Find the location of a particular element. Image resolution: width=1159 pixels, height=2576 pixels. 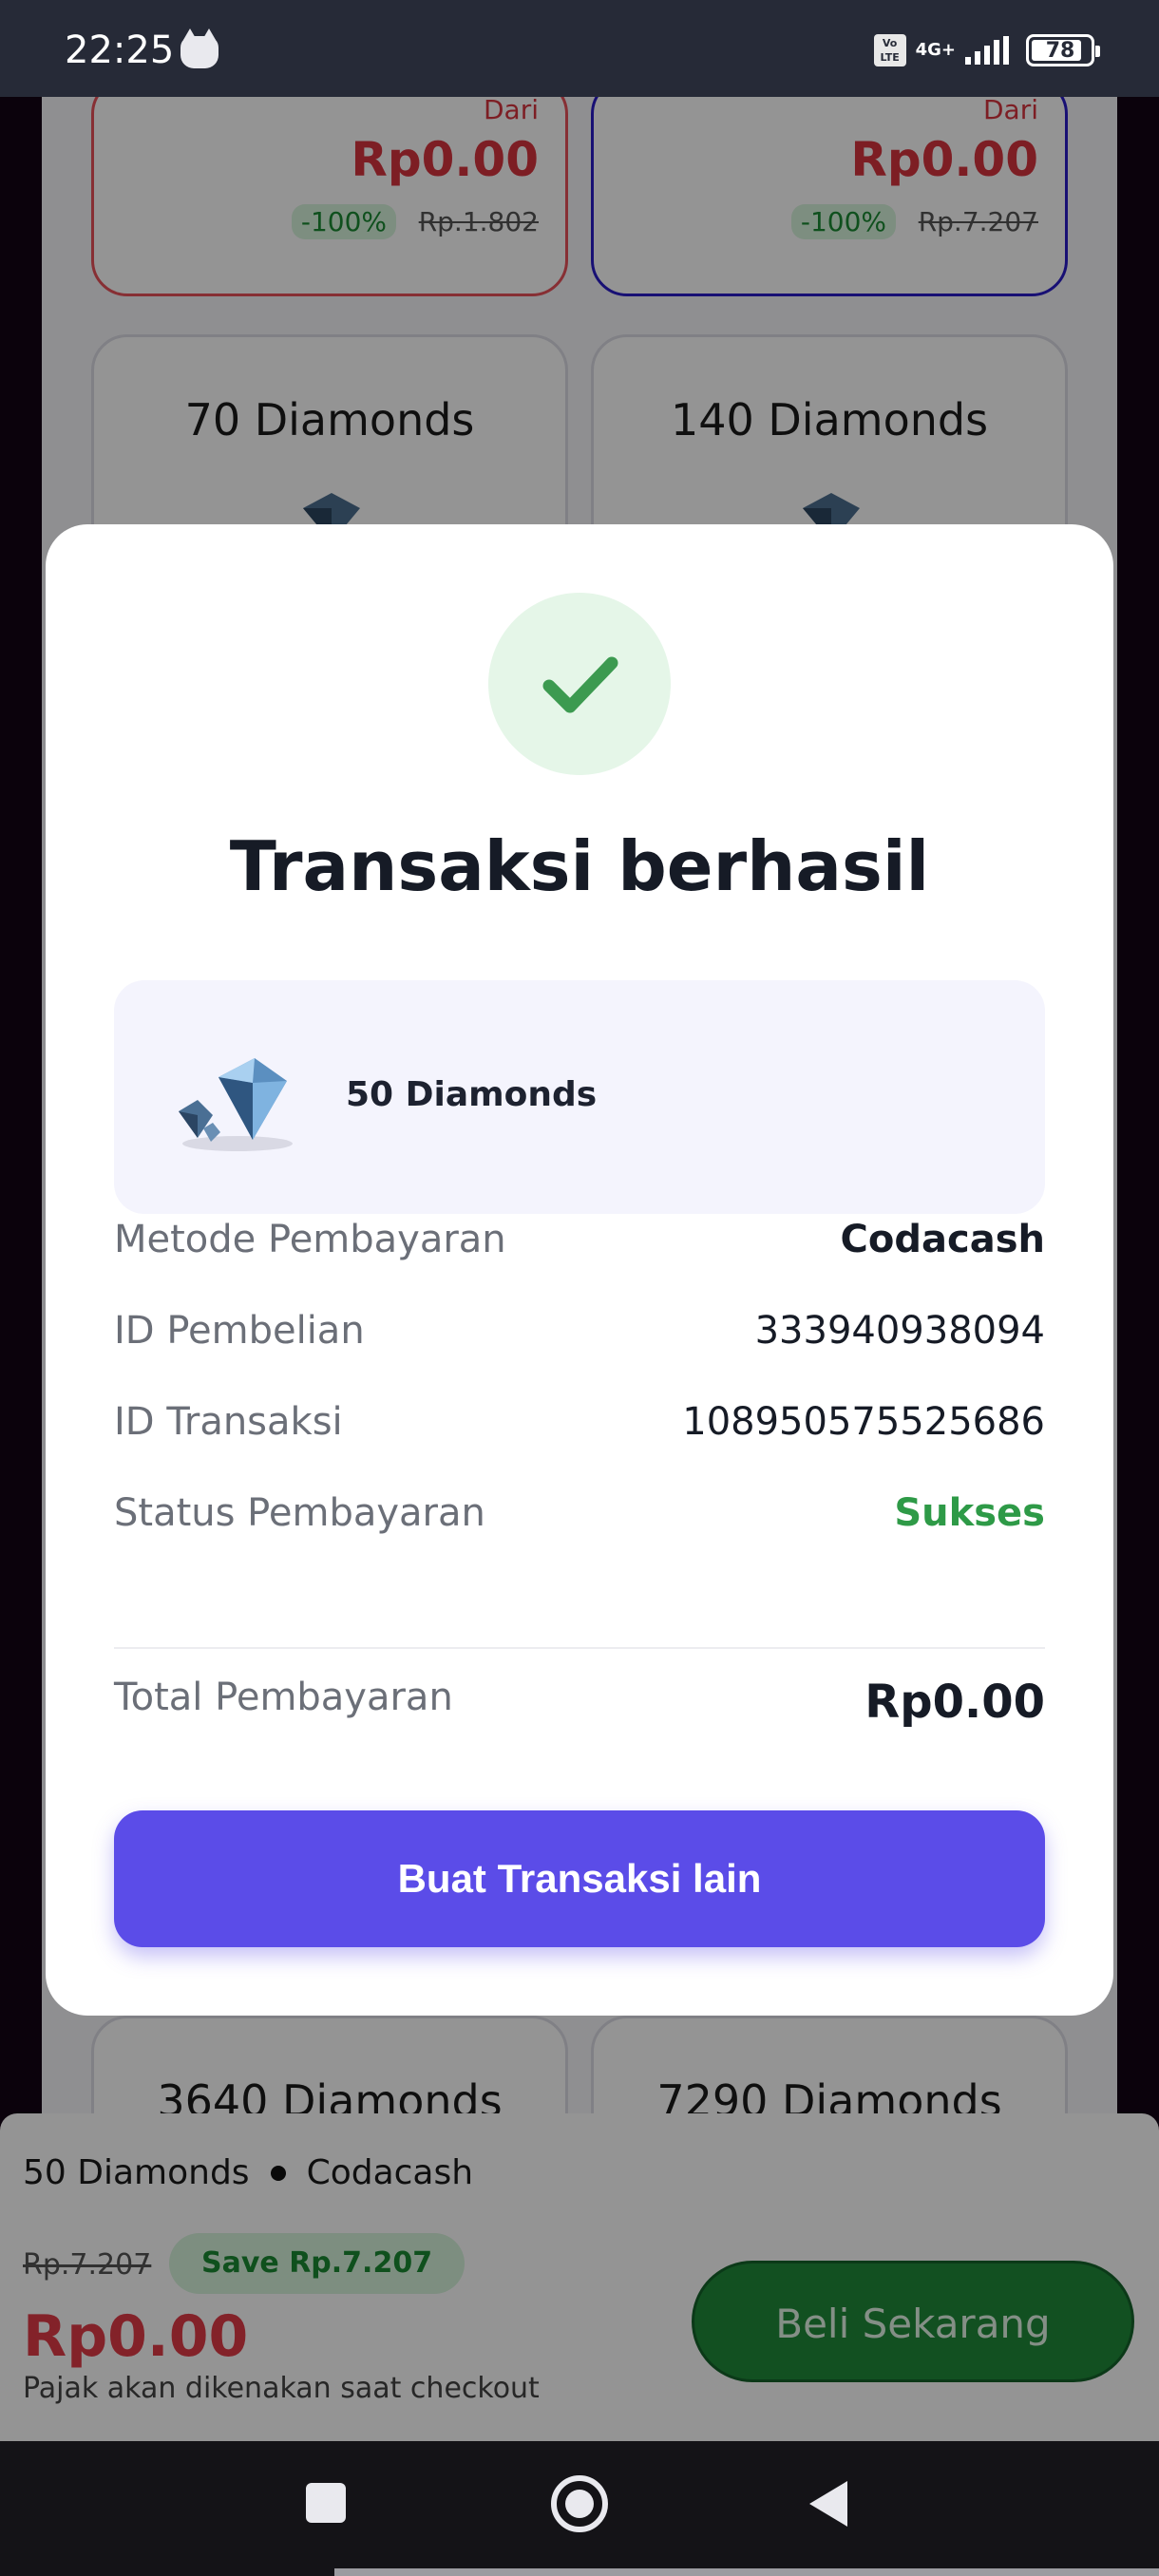

success-badge is located at coordinates (579, 684).